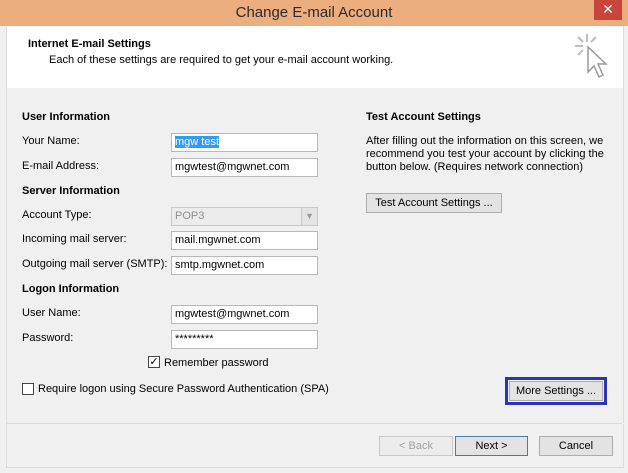 The width and height of the screenshot is (628, 473). I want to click on server-info-heading: Server Information, so click(71, 191).